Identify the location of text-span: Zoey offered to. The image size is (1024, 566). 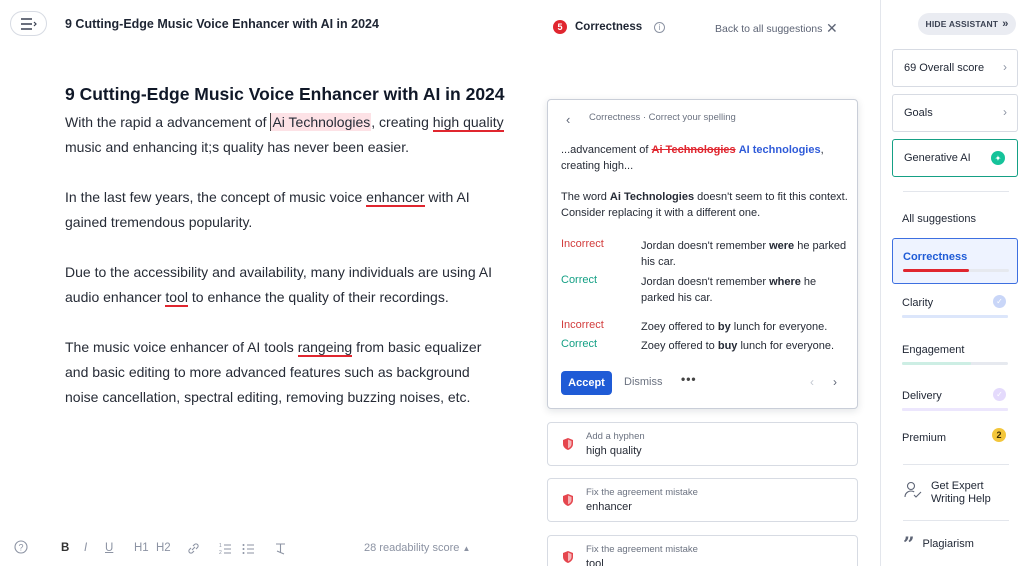
(679, 327).